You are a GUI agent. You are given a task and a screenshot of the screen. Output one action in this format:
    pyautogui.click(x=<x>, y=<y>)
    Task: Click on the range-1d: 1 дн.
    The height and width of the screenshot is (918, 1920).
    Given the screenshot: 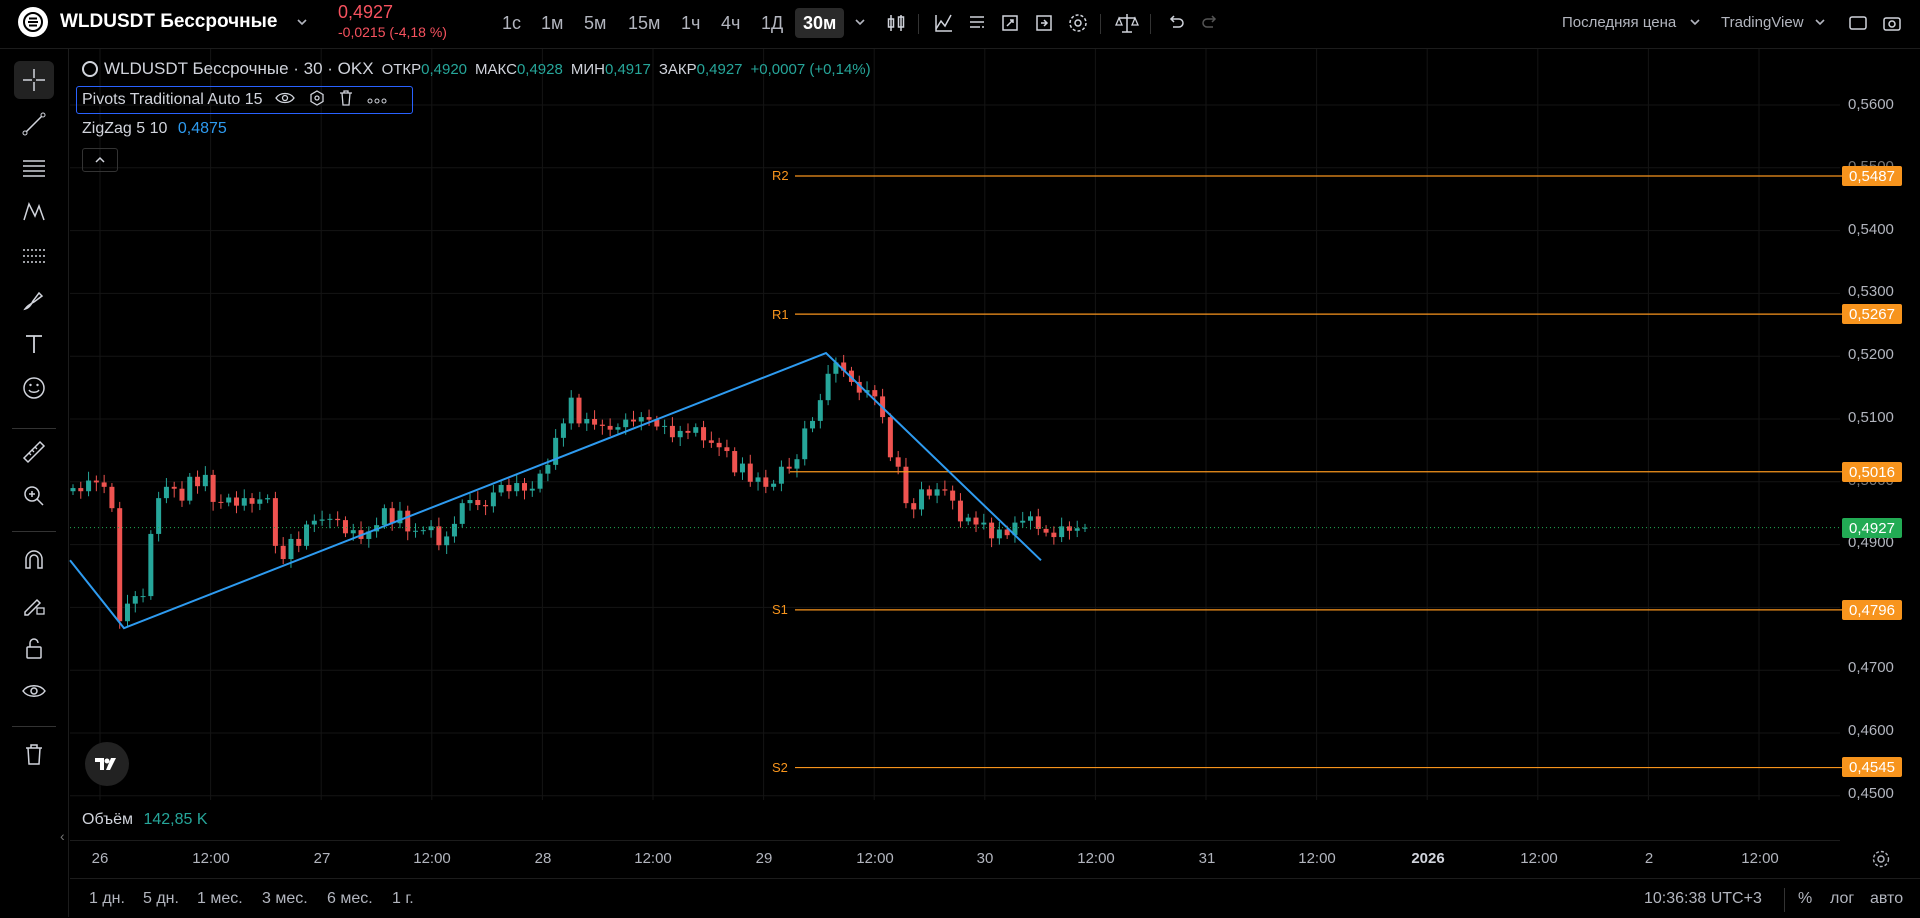 What is the action you would take?
    pyautogui.click(x=107, y=899)
    